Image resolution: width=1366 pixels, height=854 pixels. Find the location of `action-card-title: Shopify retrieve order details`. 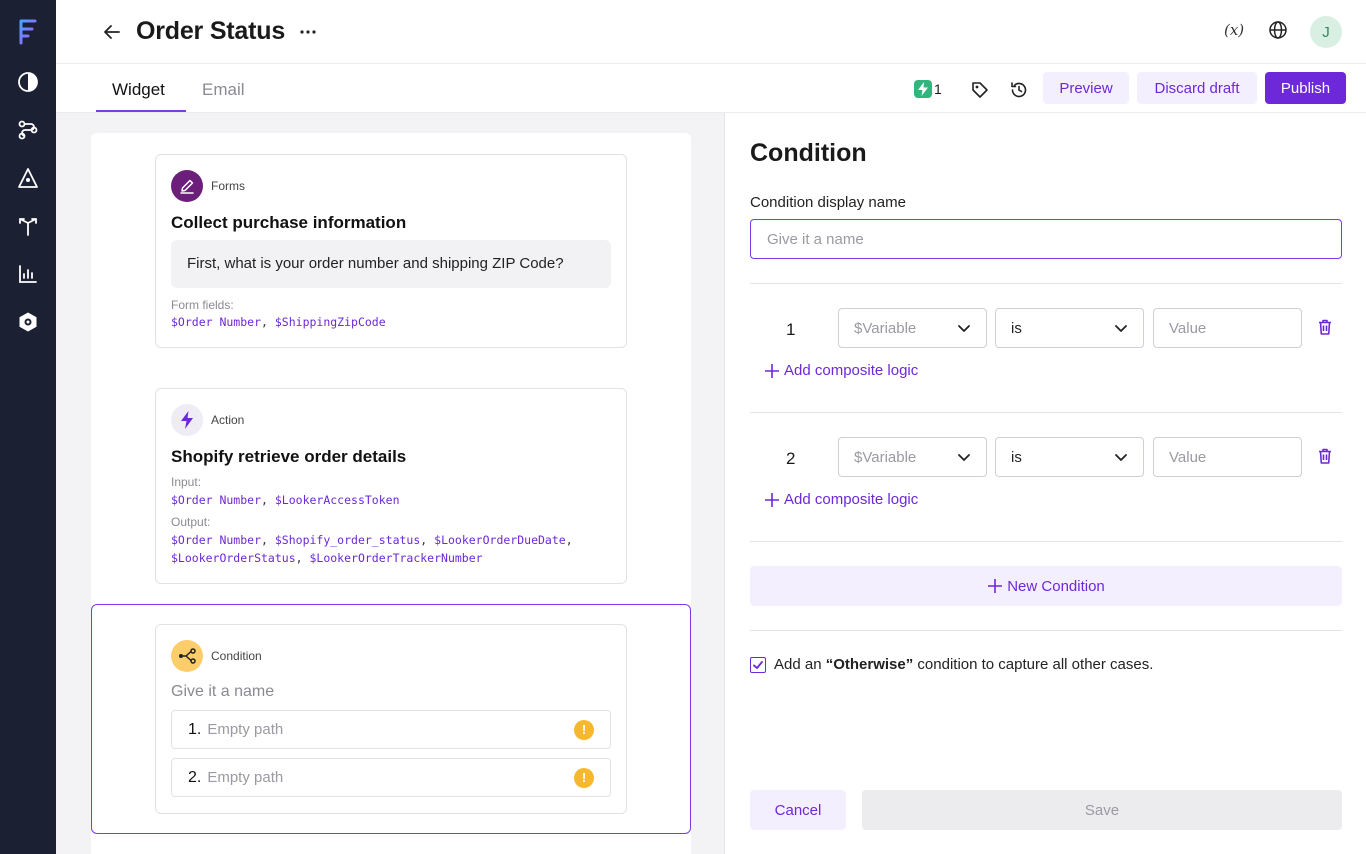

action-card-title: Shopify retrieve order details is located at coordinates (289, 456).